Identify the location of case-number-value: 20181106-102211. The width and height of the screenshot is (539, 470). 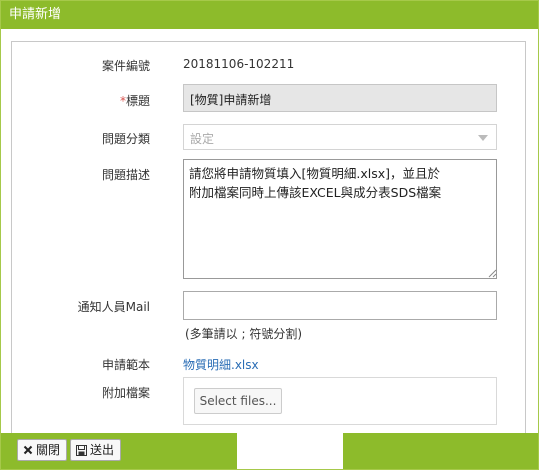
(239, 64).